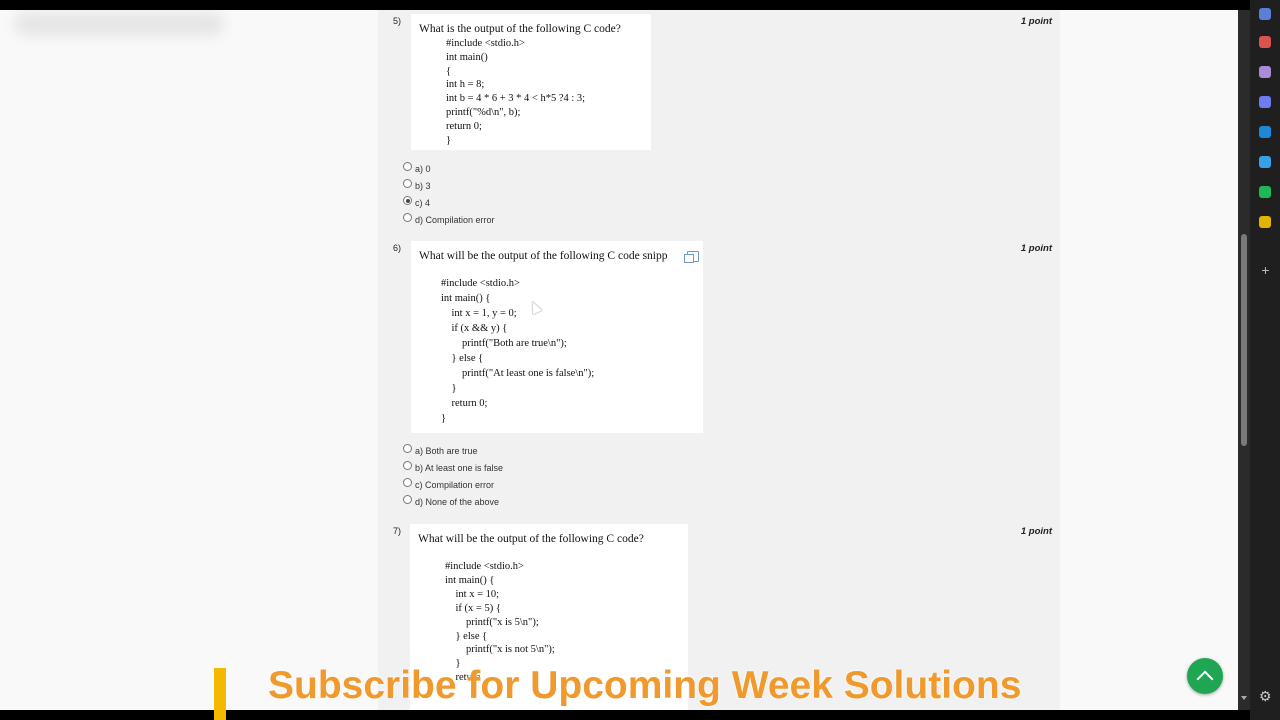 This screenshot has width=1280, height=720. I want to click on option-row: c) Compilation error, so click(453, 484).